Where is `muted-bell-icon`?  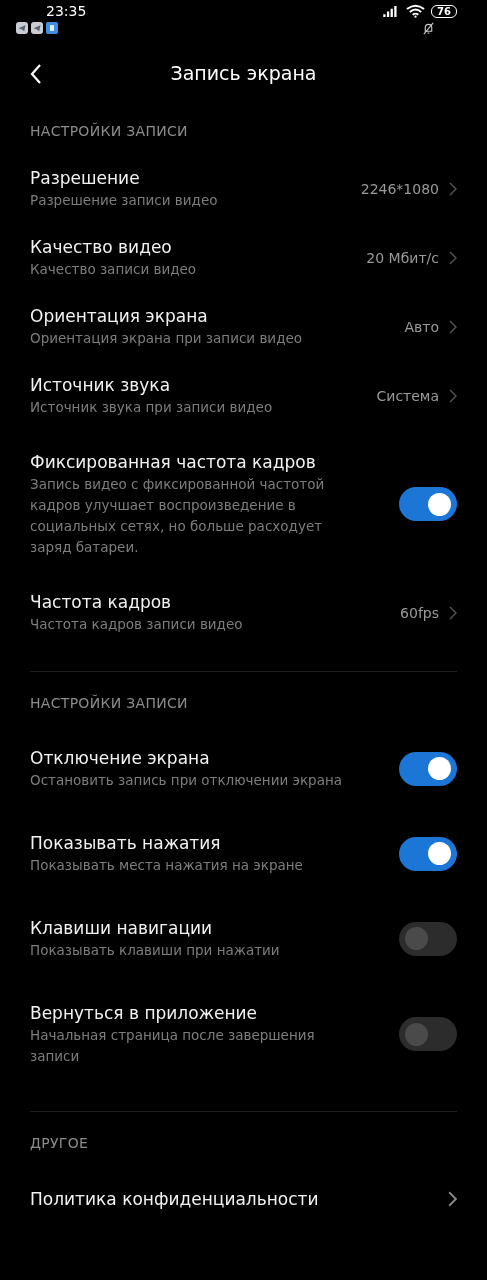 muted-bell-icon is located at coordinates (428, 28).